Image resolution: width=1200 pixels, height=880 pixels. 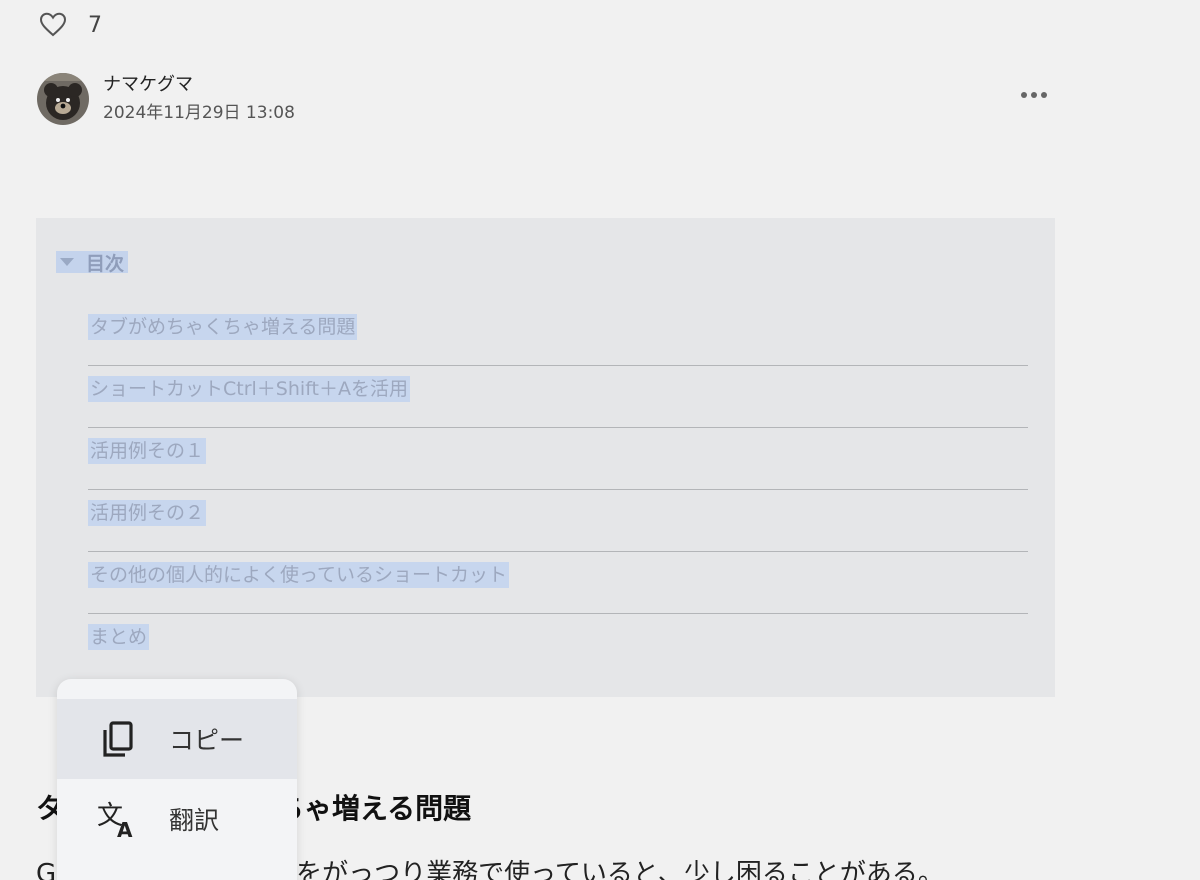 I want to click on svg-text: A, so click(x=125, y=829).